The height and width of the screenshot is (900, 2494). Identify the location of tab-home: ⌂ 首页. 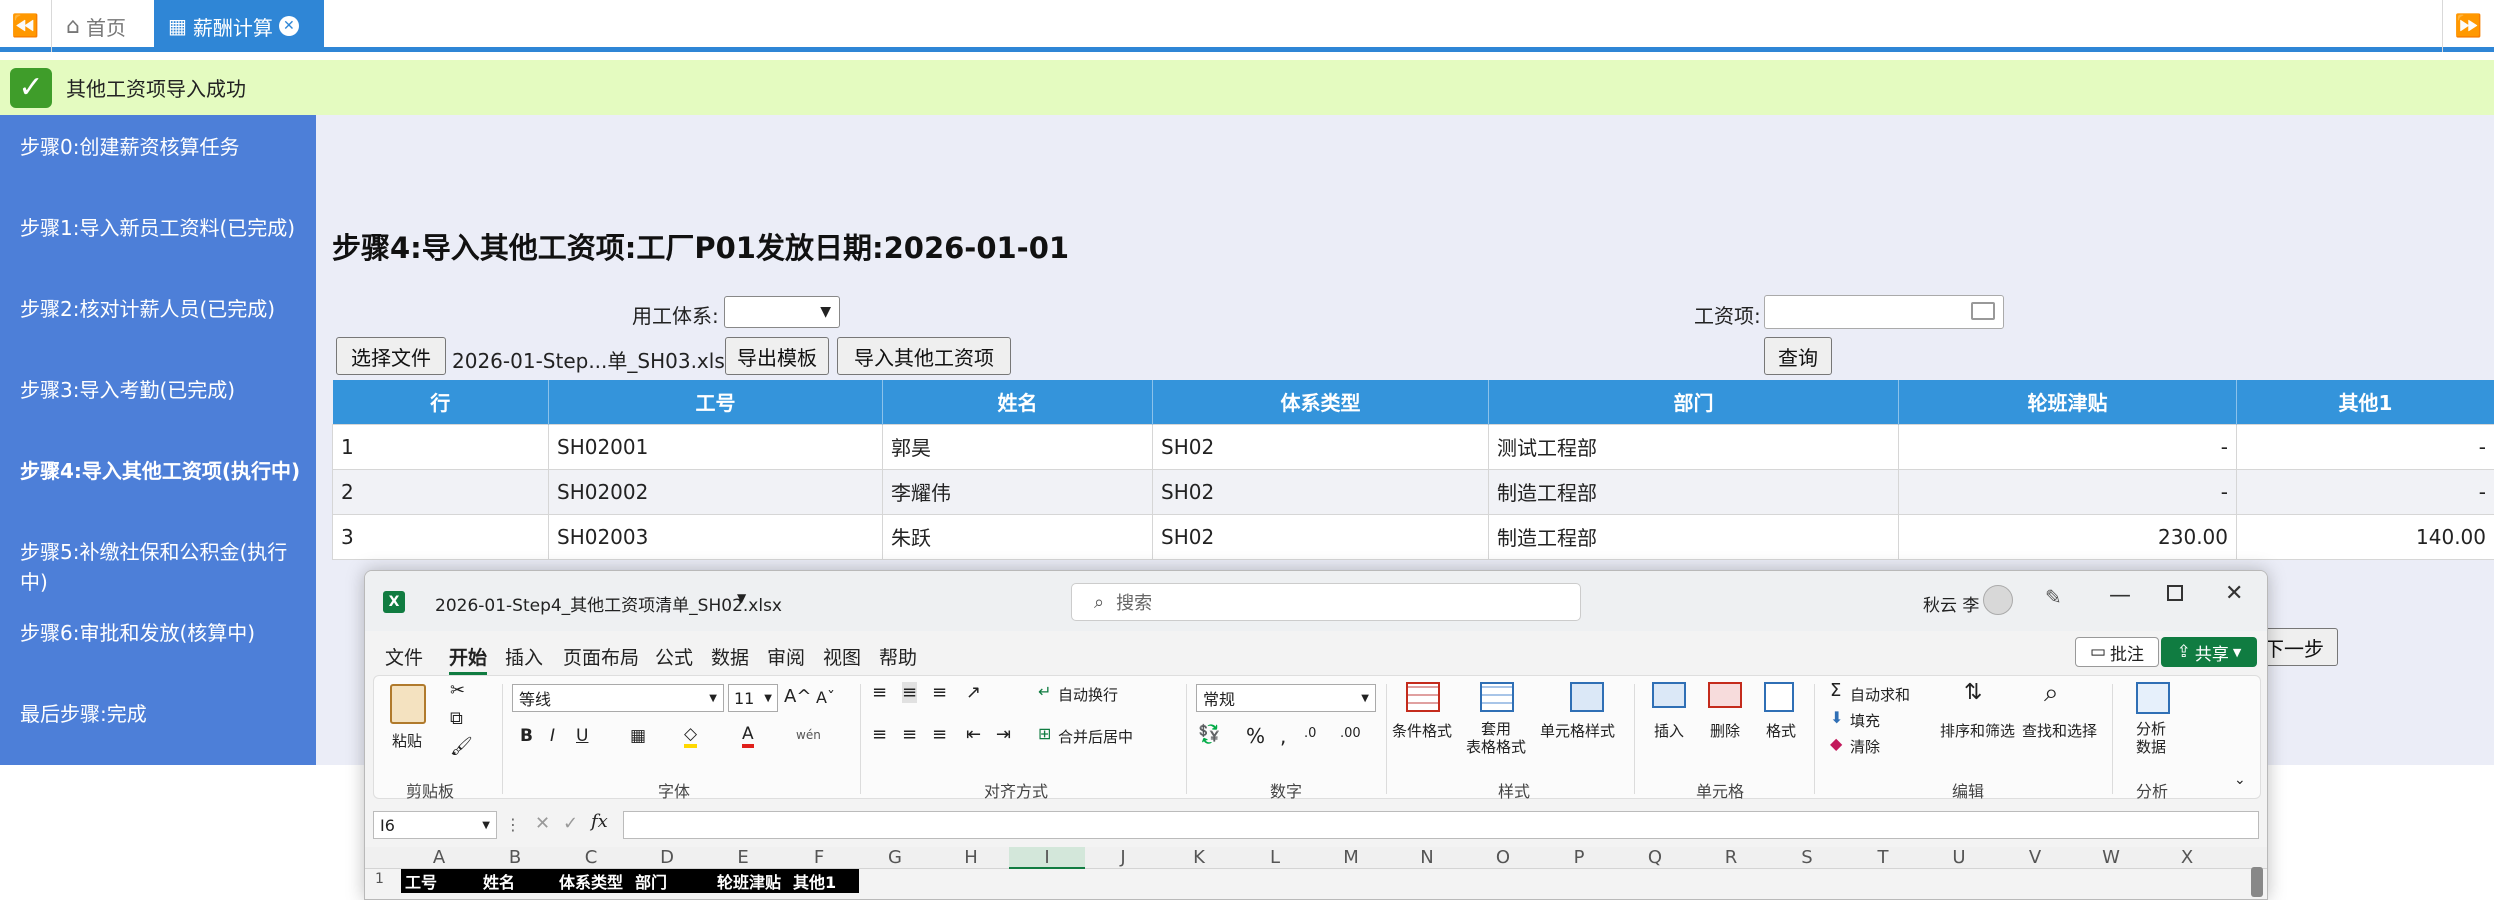
(104, 26).